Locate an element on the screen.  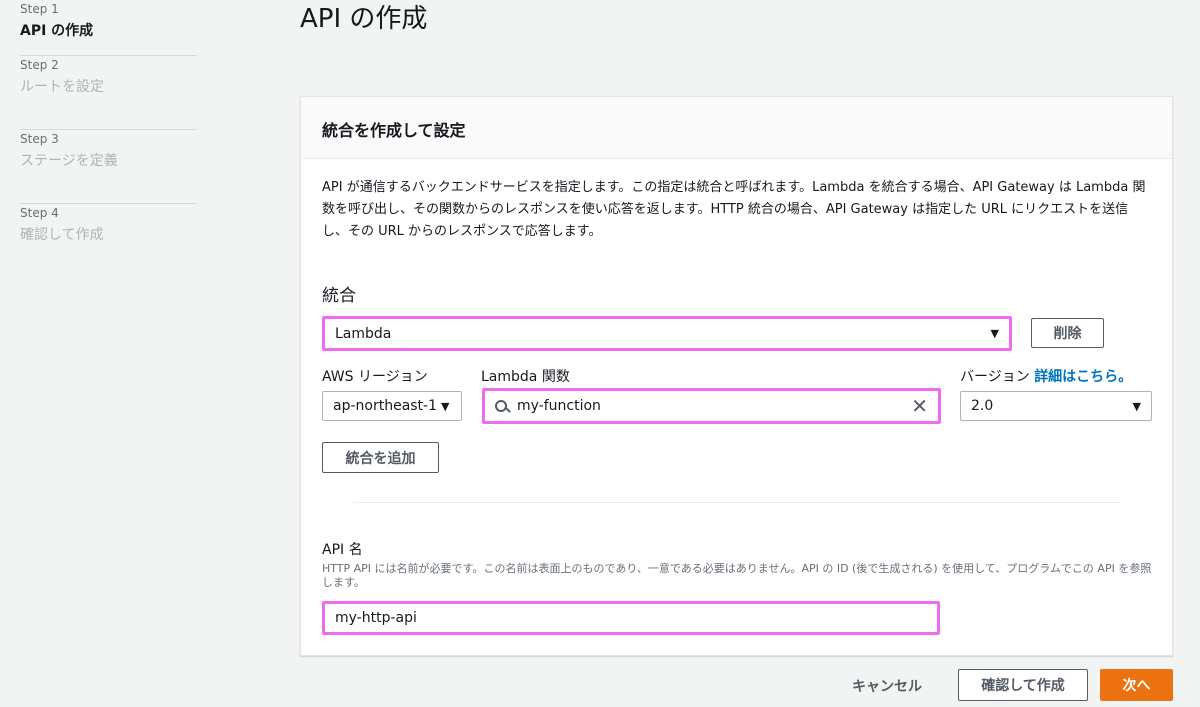
integration-type-select: Lambda ▼ is located at coordinates (667, 333).